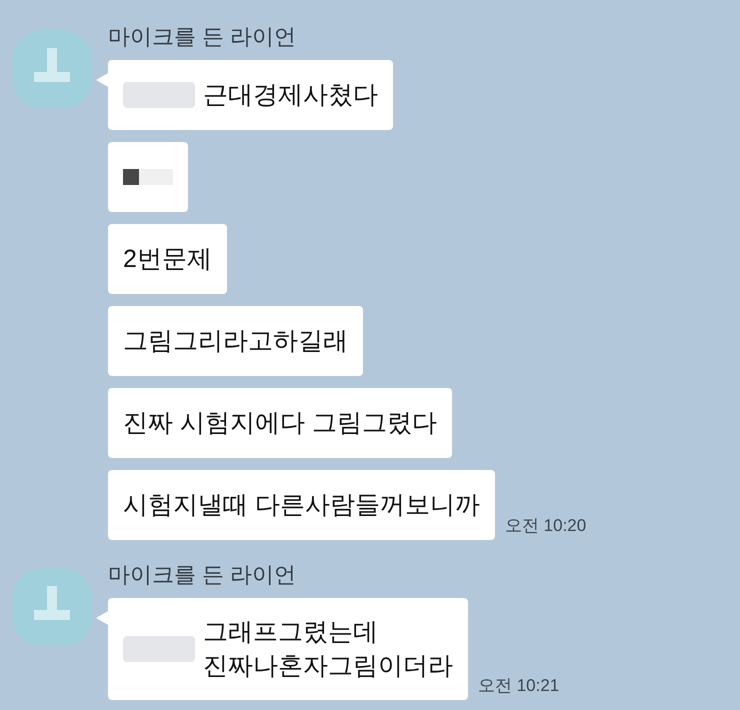 The height and width of the screenshot is (710, 740). I want to click on redacted-image-drawing, so click(148, 177).